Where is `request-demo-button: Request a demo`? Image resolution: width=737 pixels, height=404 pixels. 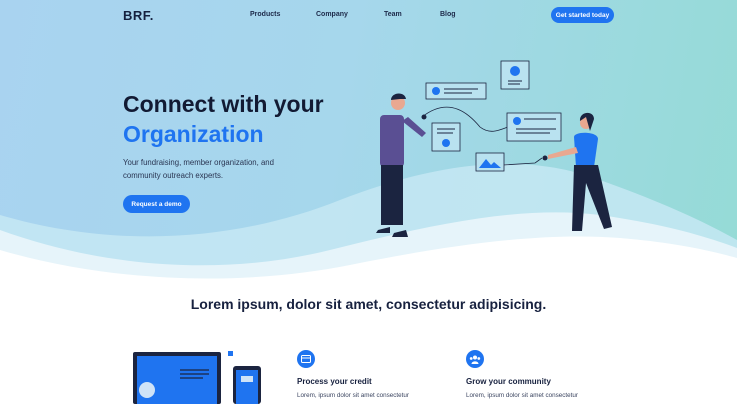 request-demo-button: Request a demo is located at coordinates (156, 204).